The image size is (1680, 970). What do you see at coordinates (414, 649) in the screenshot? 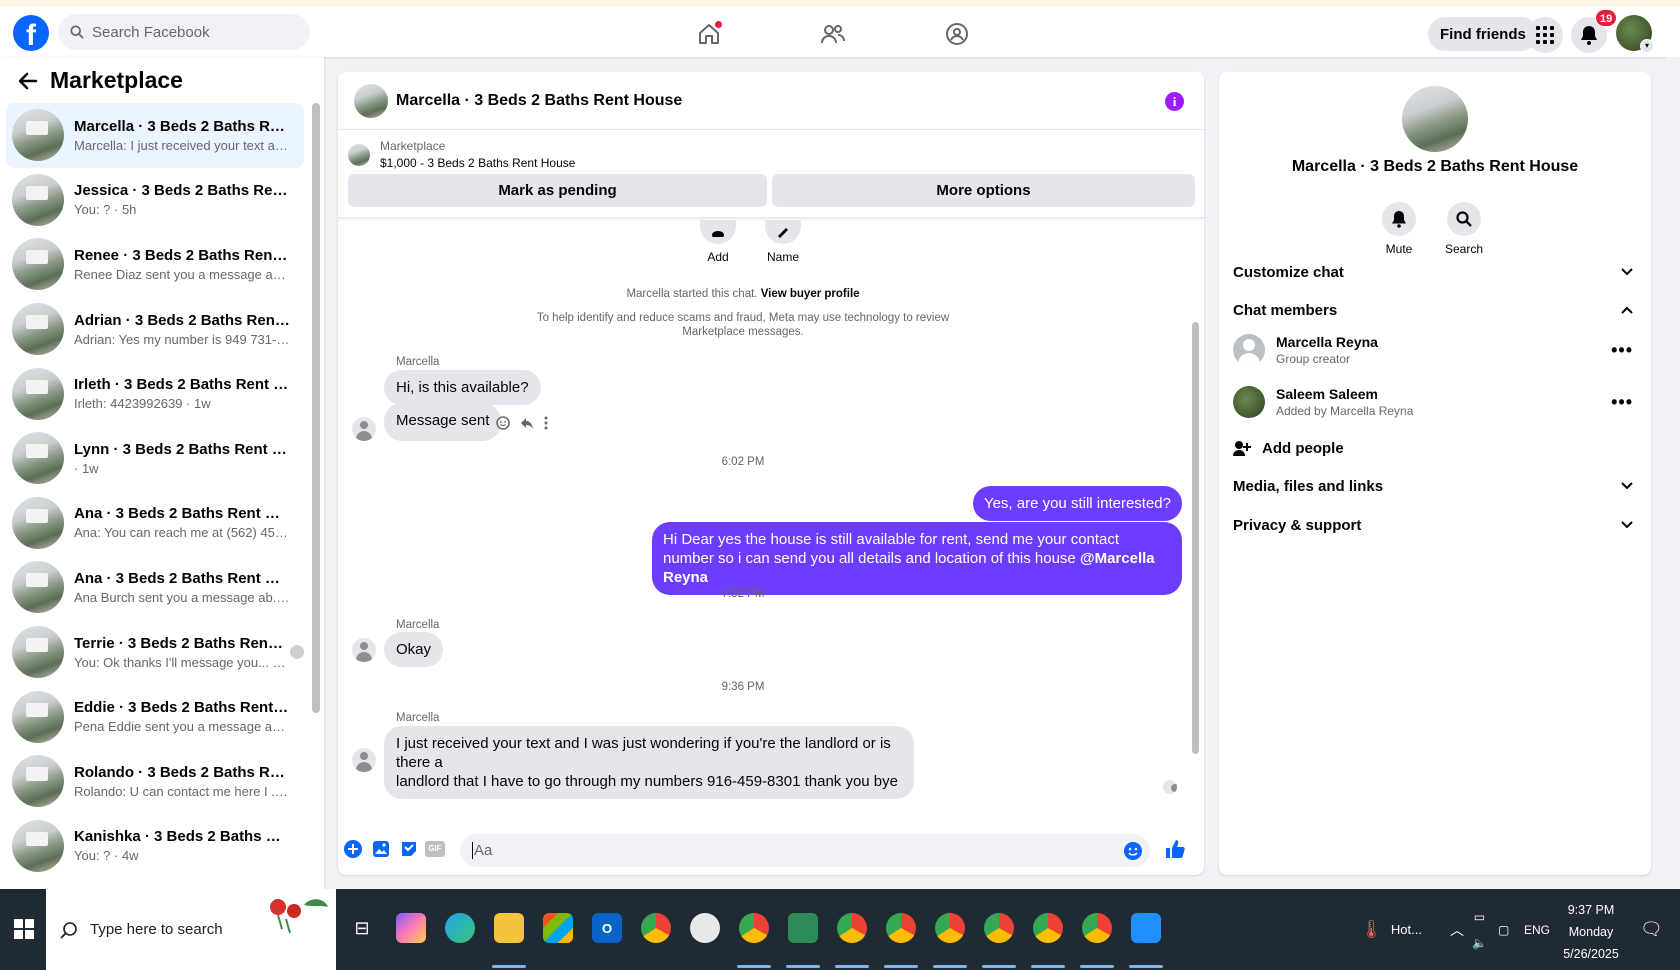
I see `incoming-message: Okay` at bounding box center [414, 649].